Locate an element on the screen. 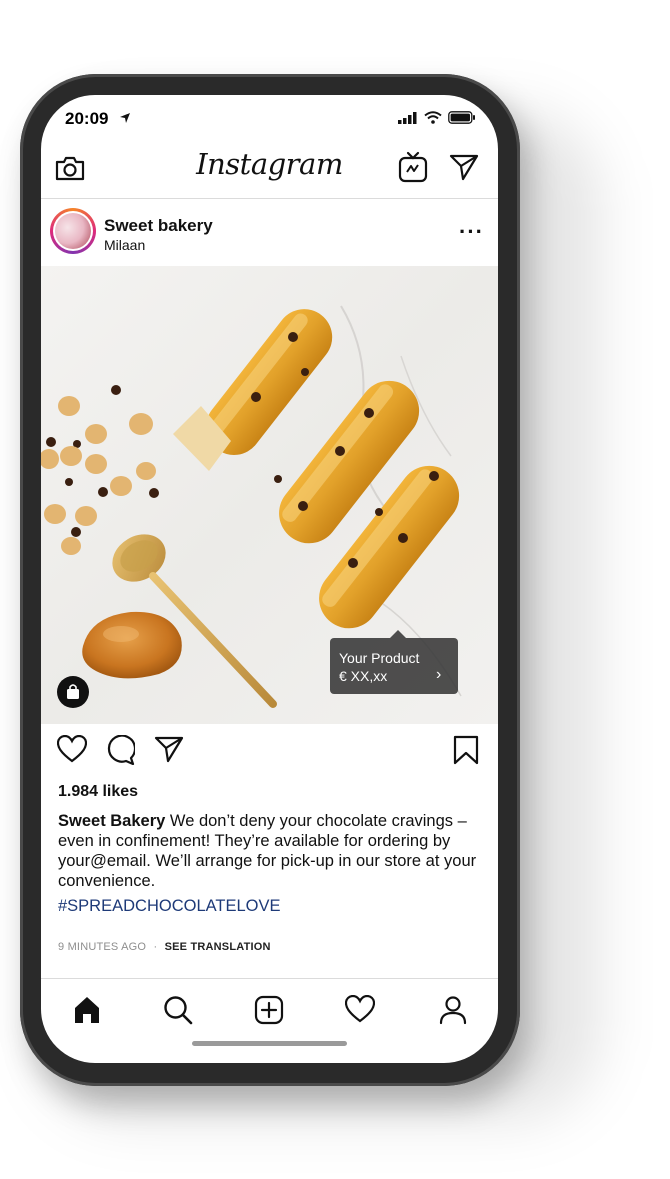  battery-icon is located at coordinates (461, 117).